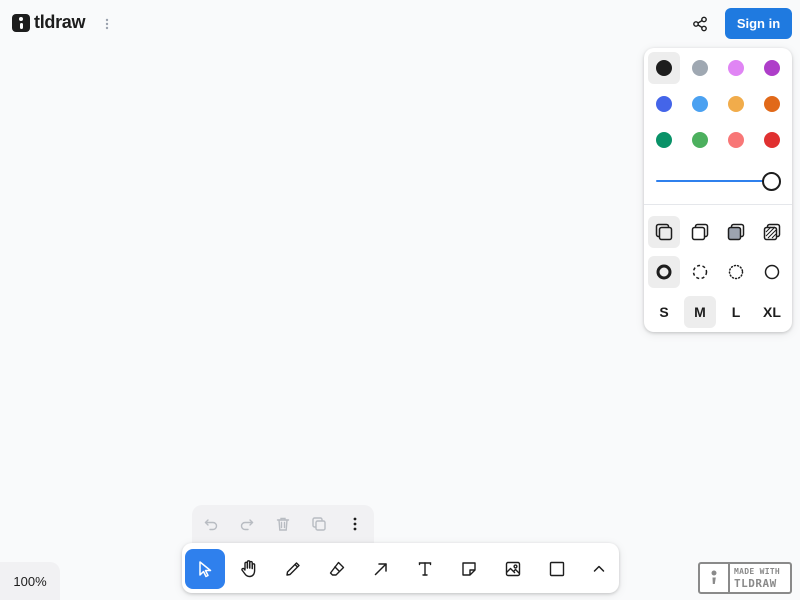 The image size is (800, 600). I want to click on tool-arrow, so click(381, 569).